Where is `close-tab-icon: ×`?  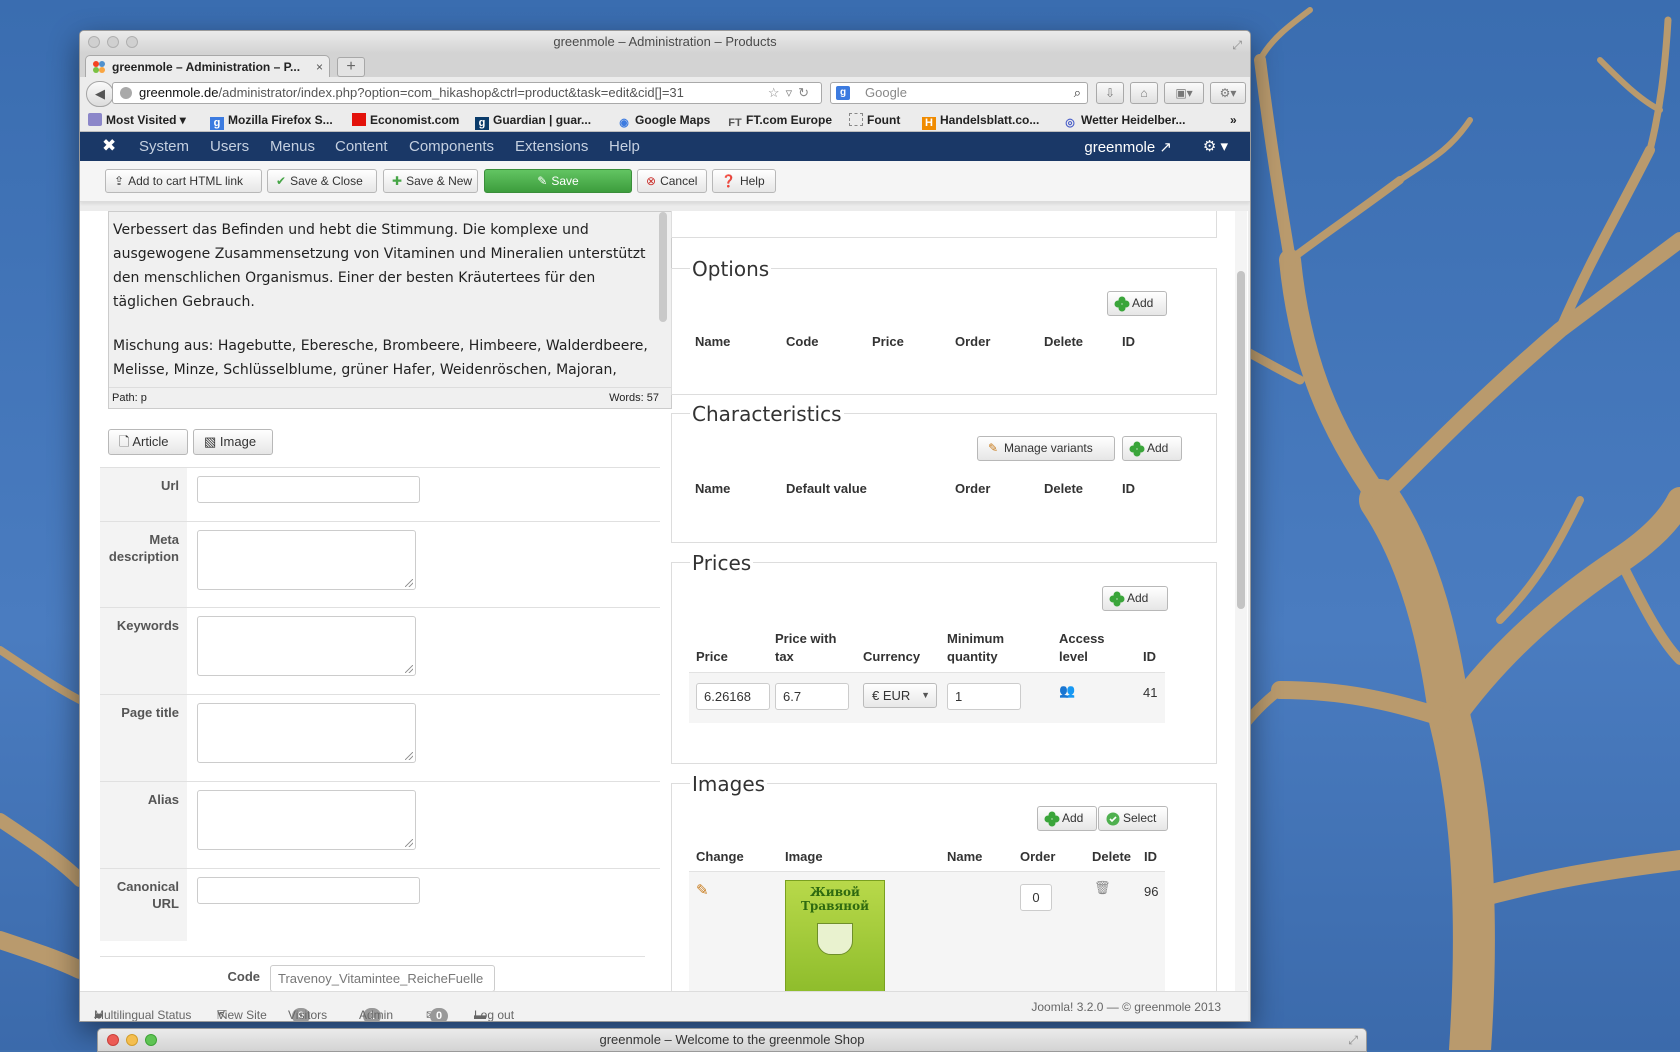 close-tab-icon: × is located at coordinates (319, 66).